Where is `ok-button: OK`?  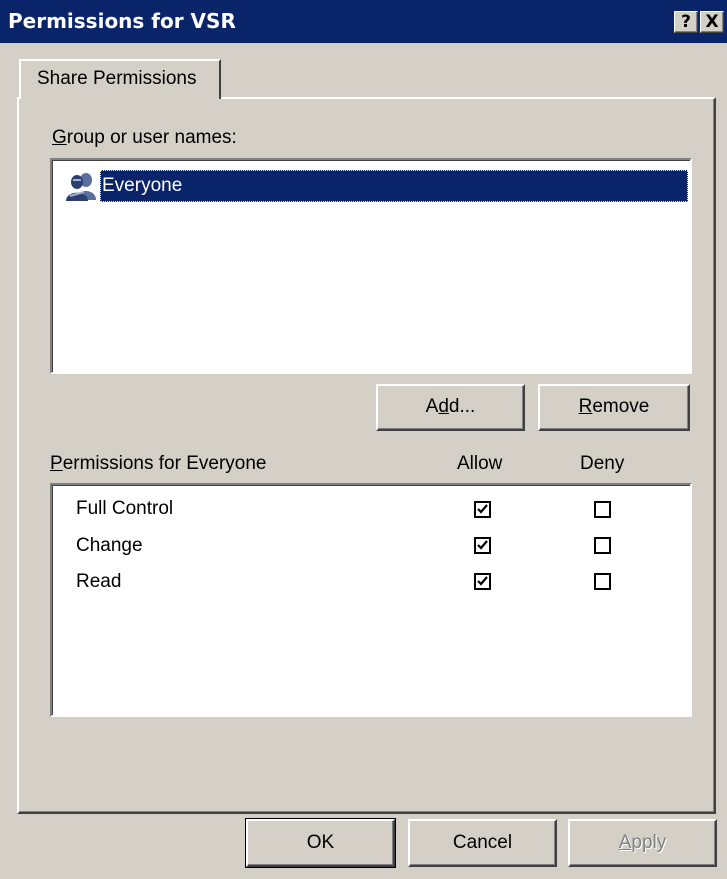 ok-button: OK is located at coordinates (320, 843).